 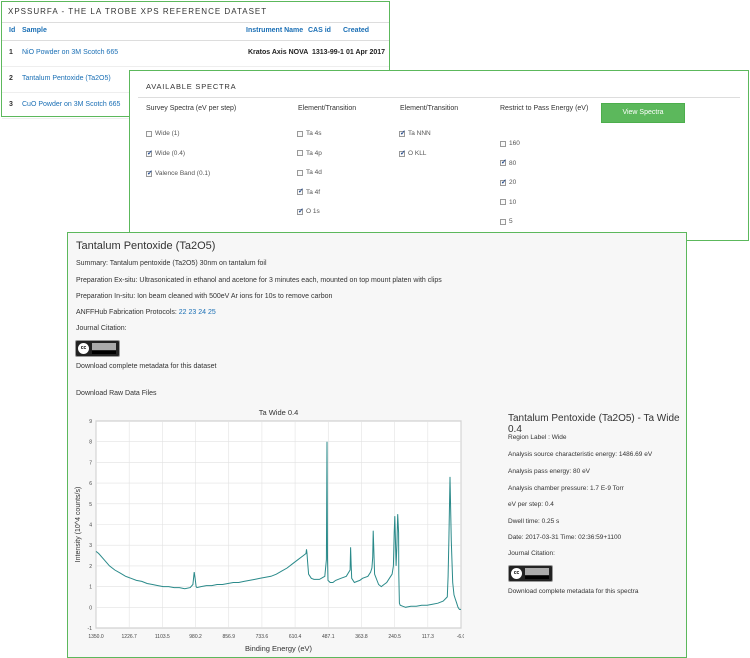 What do you see at coordinates (34, 30) in the screenshot?
I see `col-sample: Sample` at bounding box center [34, 30].